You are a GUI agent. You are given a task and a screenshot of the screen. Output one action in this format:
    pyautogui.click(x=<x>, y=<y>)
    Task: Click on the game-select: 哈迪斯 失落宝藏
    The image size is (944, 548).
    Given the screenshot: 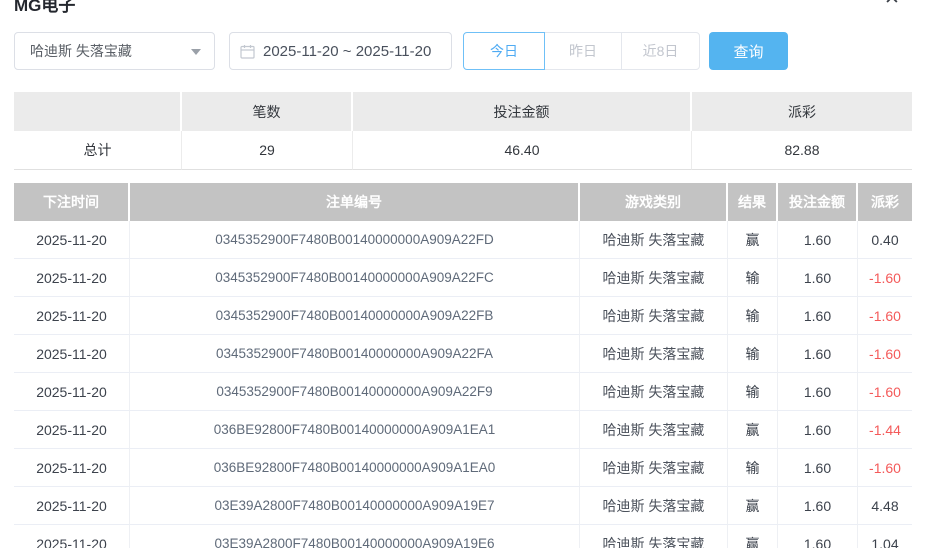 What is the action you would take?
    pyautogui.click(x=114, y=51)
    